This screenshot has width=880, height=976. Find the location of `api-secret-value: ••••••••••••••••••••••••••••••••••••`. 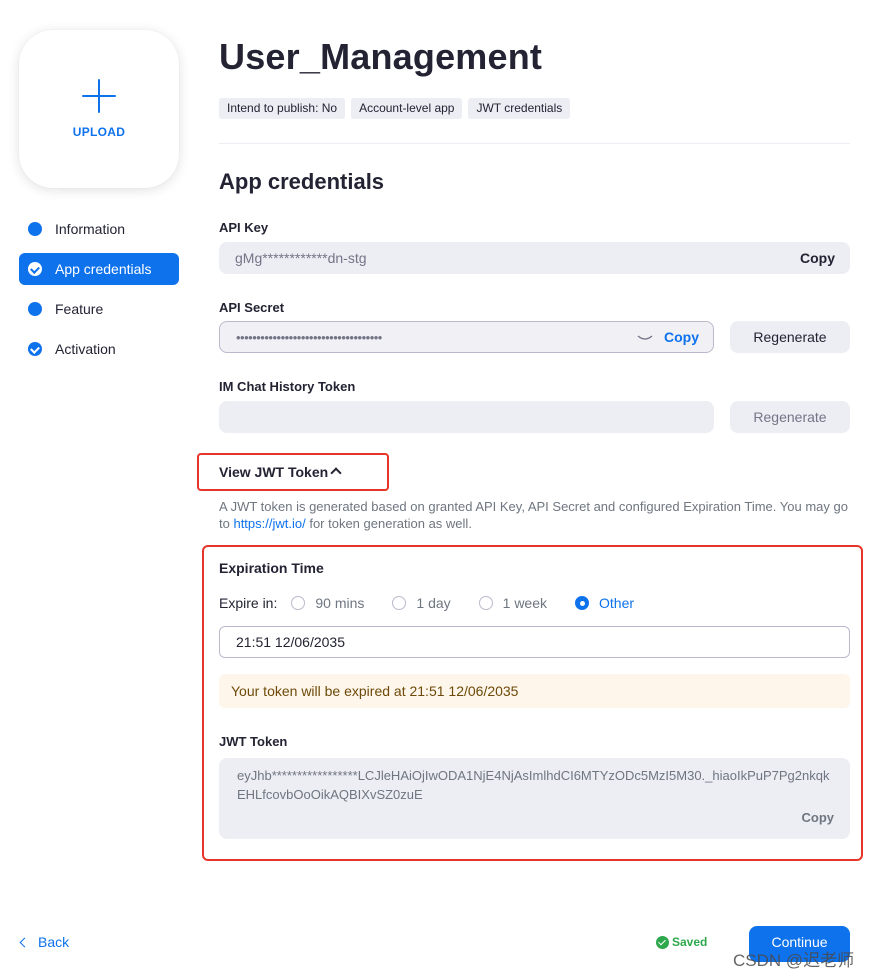

api-secret-value: •••••••••••••••••••••••••••••••••••• is located at coordinates (309, 337).